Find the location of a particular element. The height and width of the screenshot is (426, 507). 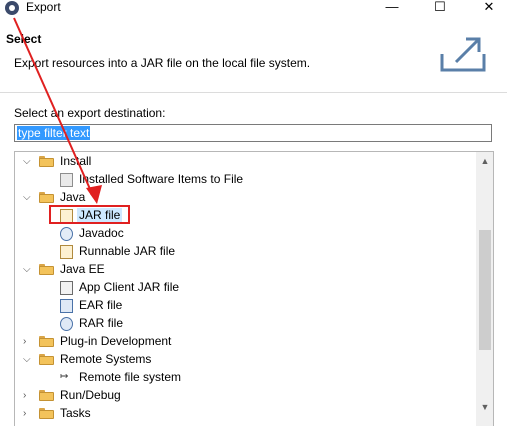

tree-node-run-debug: › Run/Debug is located at coordinates (245, 396).